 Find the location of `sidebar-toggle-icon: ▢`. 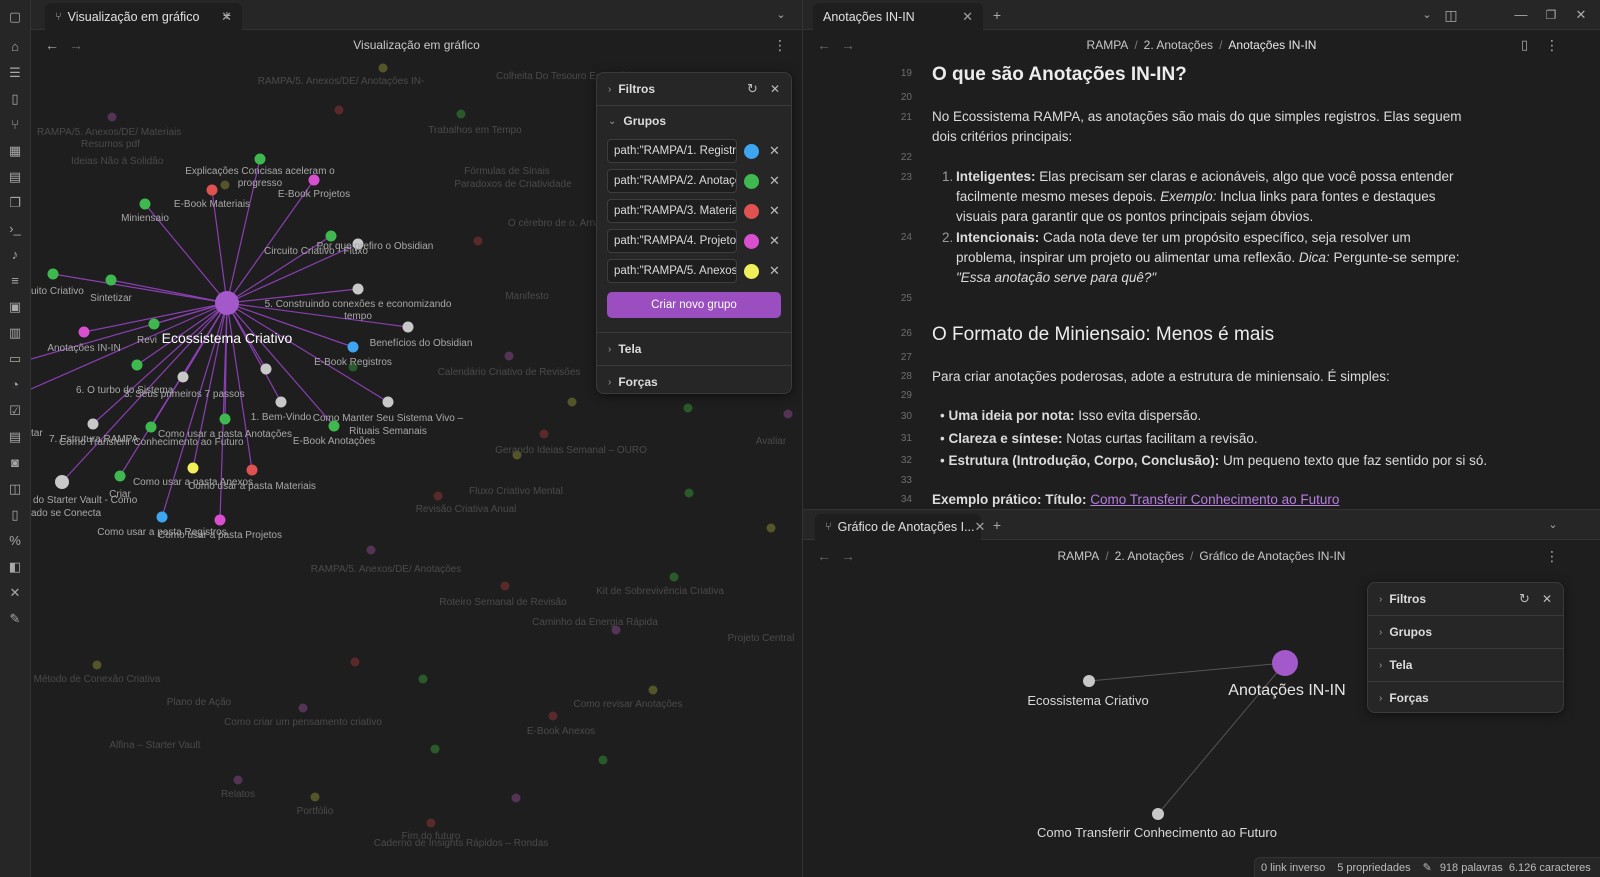

sidebar-toggle-icon: ▢ is located at coordinates (15, 17).